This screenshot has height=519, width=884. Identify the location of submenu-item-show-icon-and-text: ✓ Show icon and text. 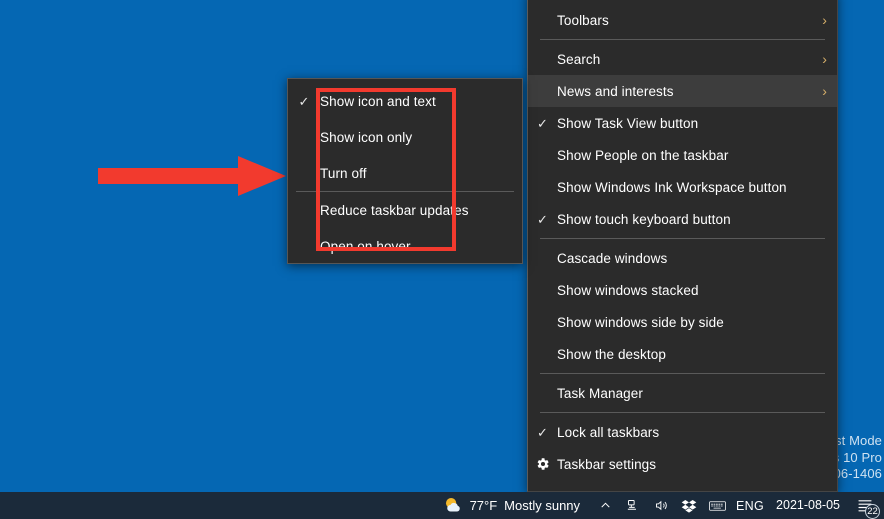
(405, 101).